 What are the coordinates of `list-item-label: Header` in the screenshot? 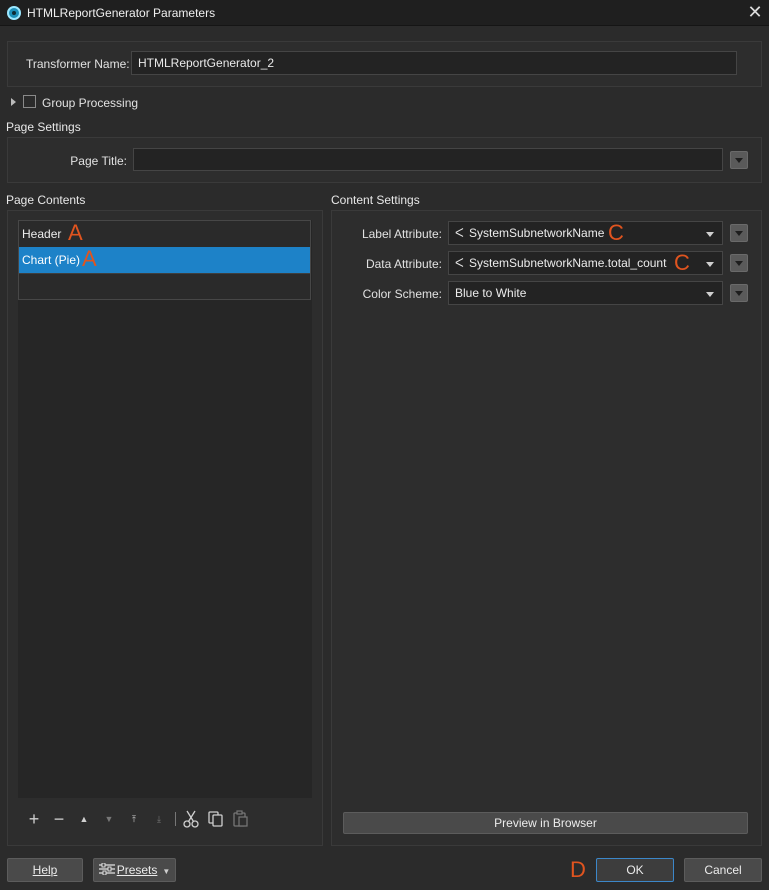 It's located at (42, 234).